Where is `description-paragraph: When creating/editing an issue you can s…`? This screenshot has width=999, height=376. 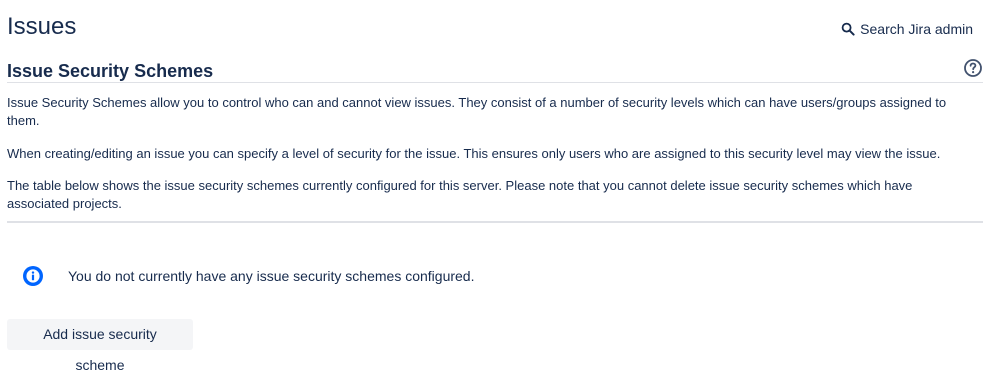
description-paragraph: When creating/editing an issue you can s… is located at coordinates (474, 153).